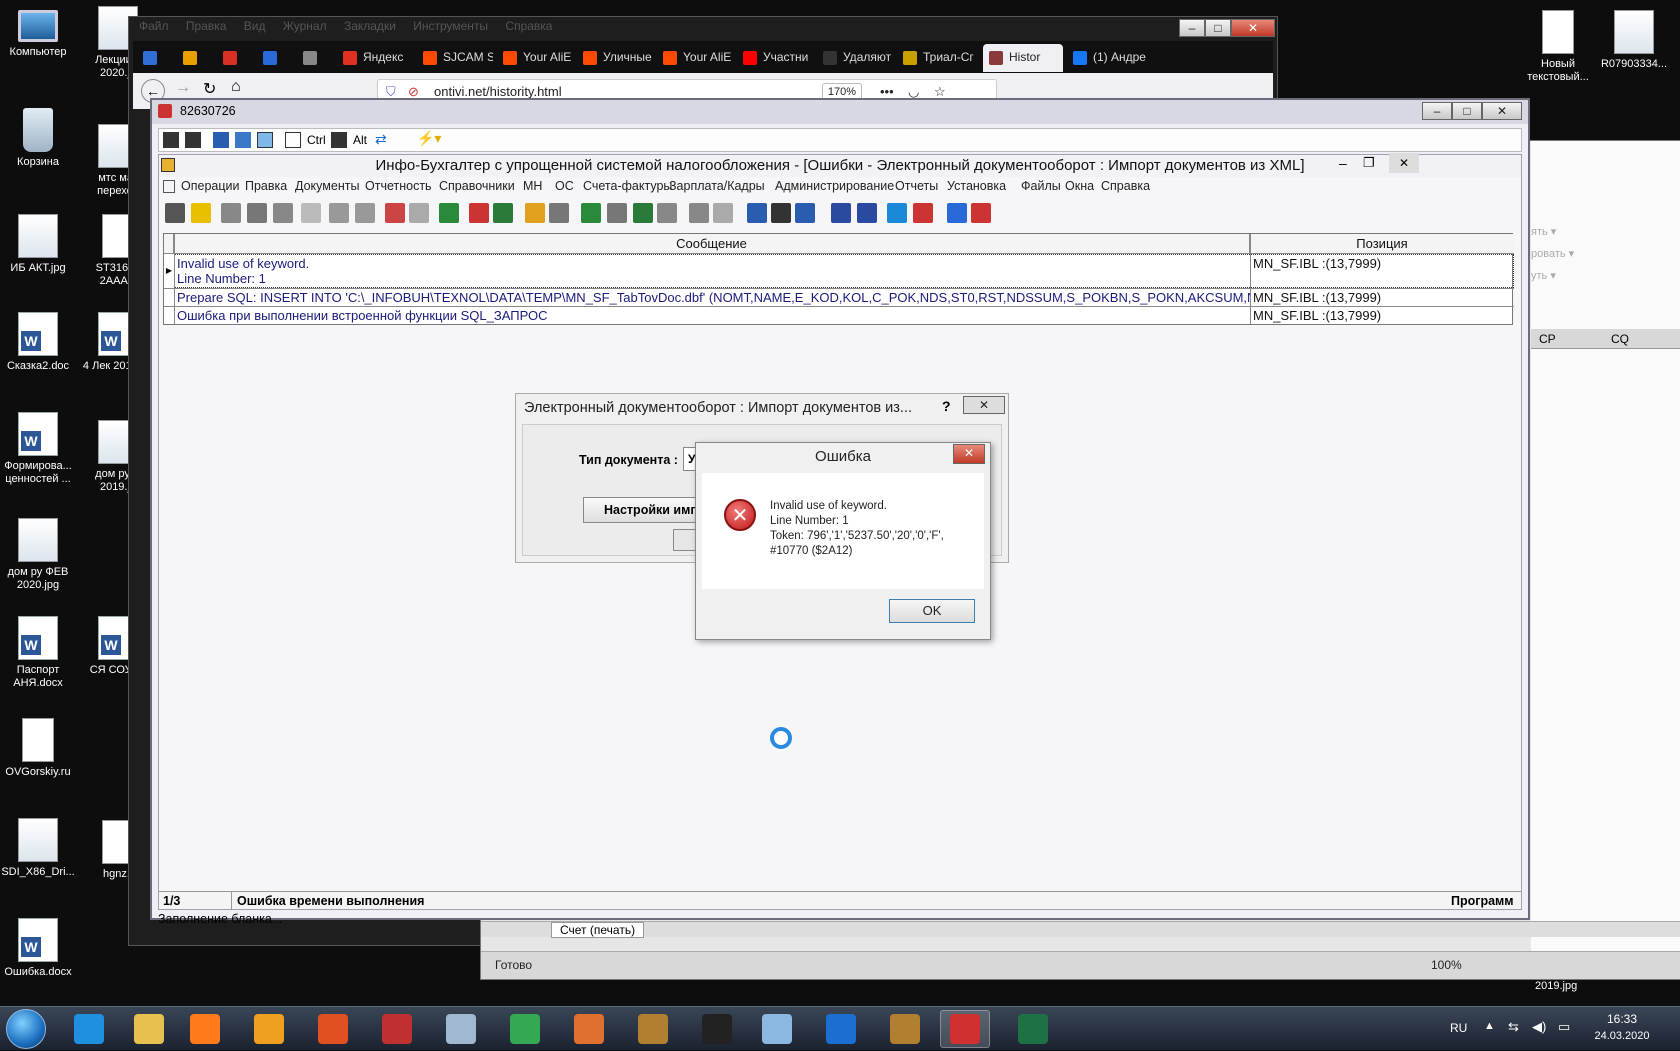  What do you see at coordinates (257, 213) in the screenshot?
I see `split-icon` at bounding box center [257, 213].